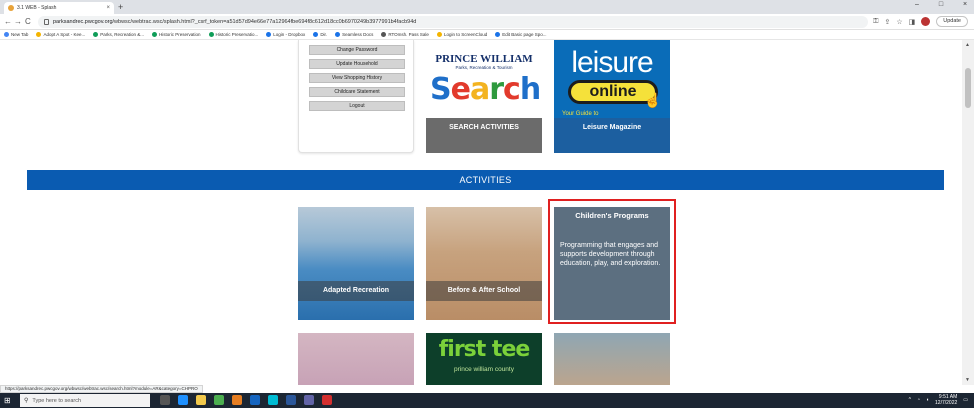 The image size is (974, 408). Describe the element at coordinates (357, 78) in the screenshot. I see `account-menu-button: View Shopping History` at that location.